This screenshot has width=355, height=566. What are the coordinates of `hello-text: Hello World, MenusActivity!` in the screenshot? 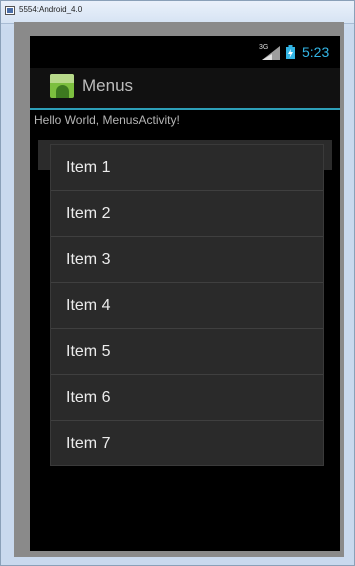 It's located at (107, 120).